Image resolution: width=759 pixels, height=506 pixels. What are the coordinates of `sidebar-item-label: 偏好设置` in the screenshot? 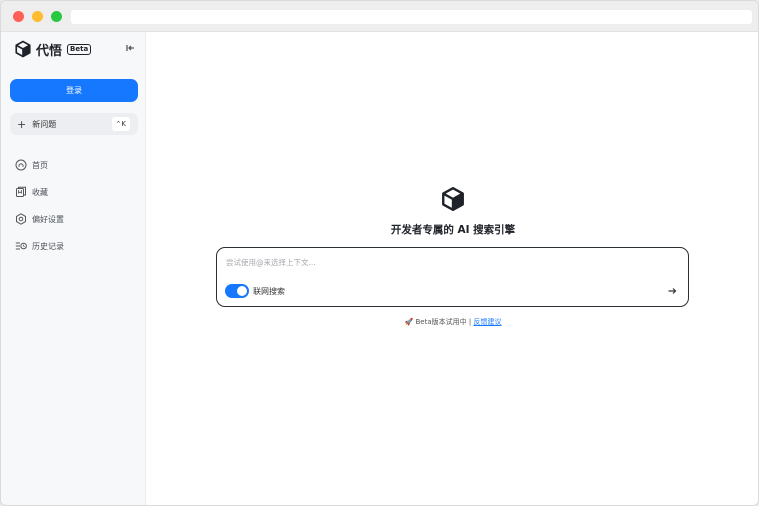 It's located at (48, 219).